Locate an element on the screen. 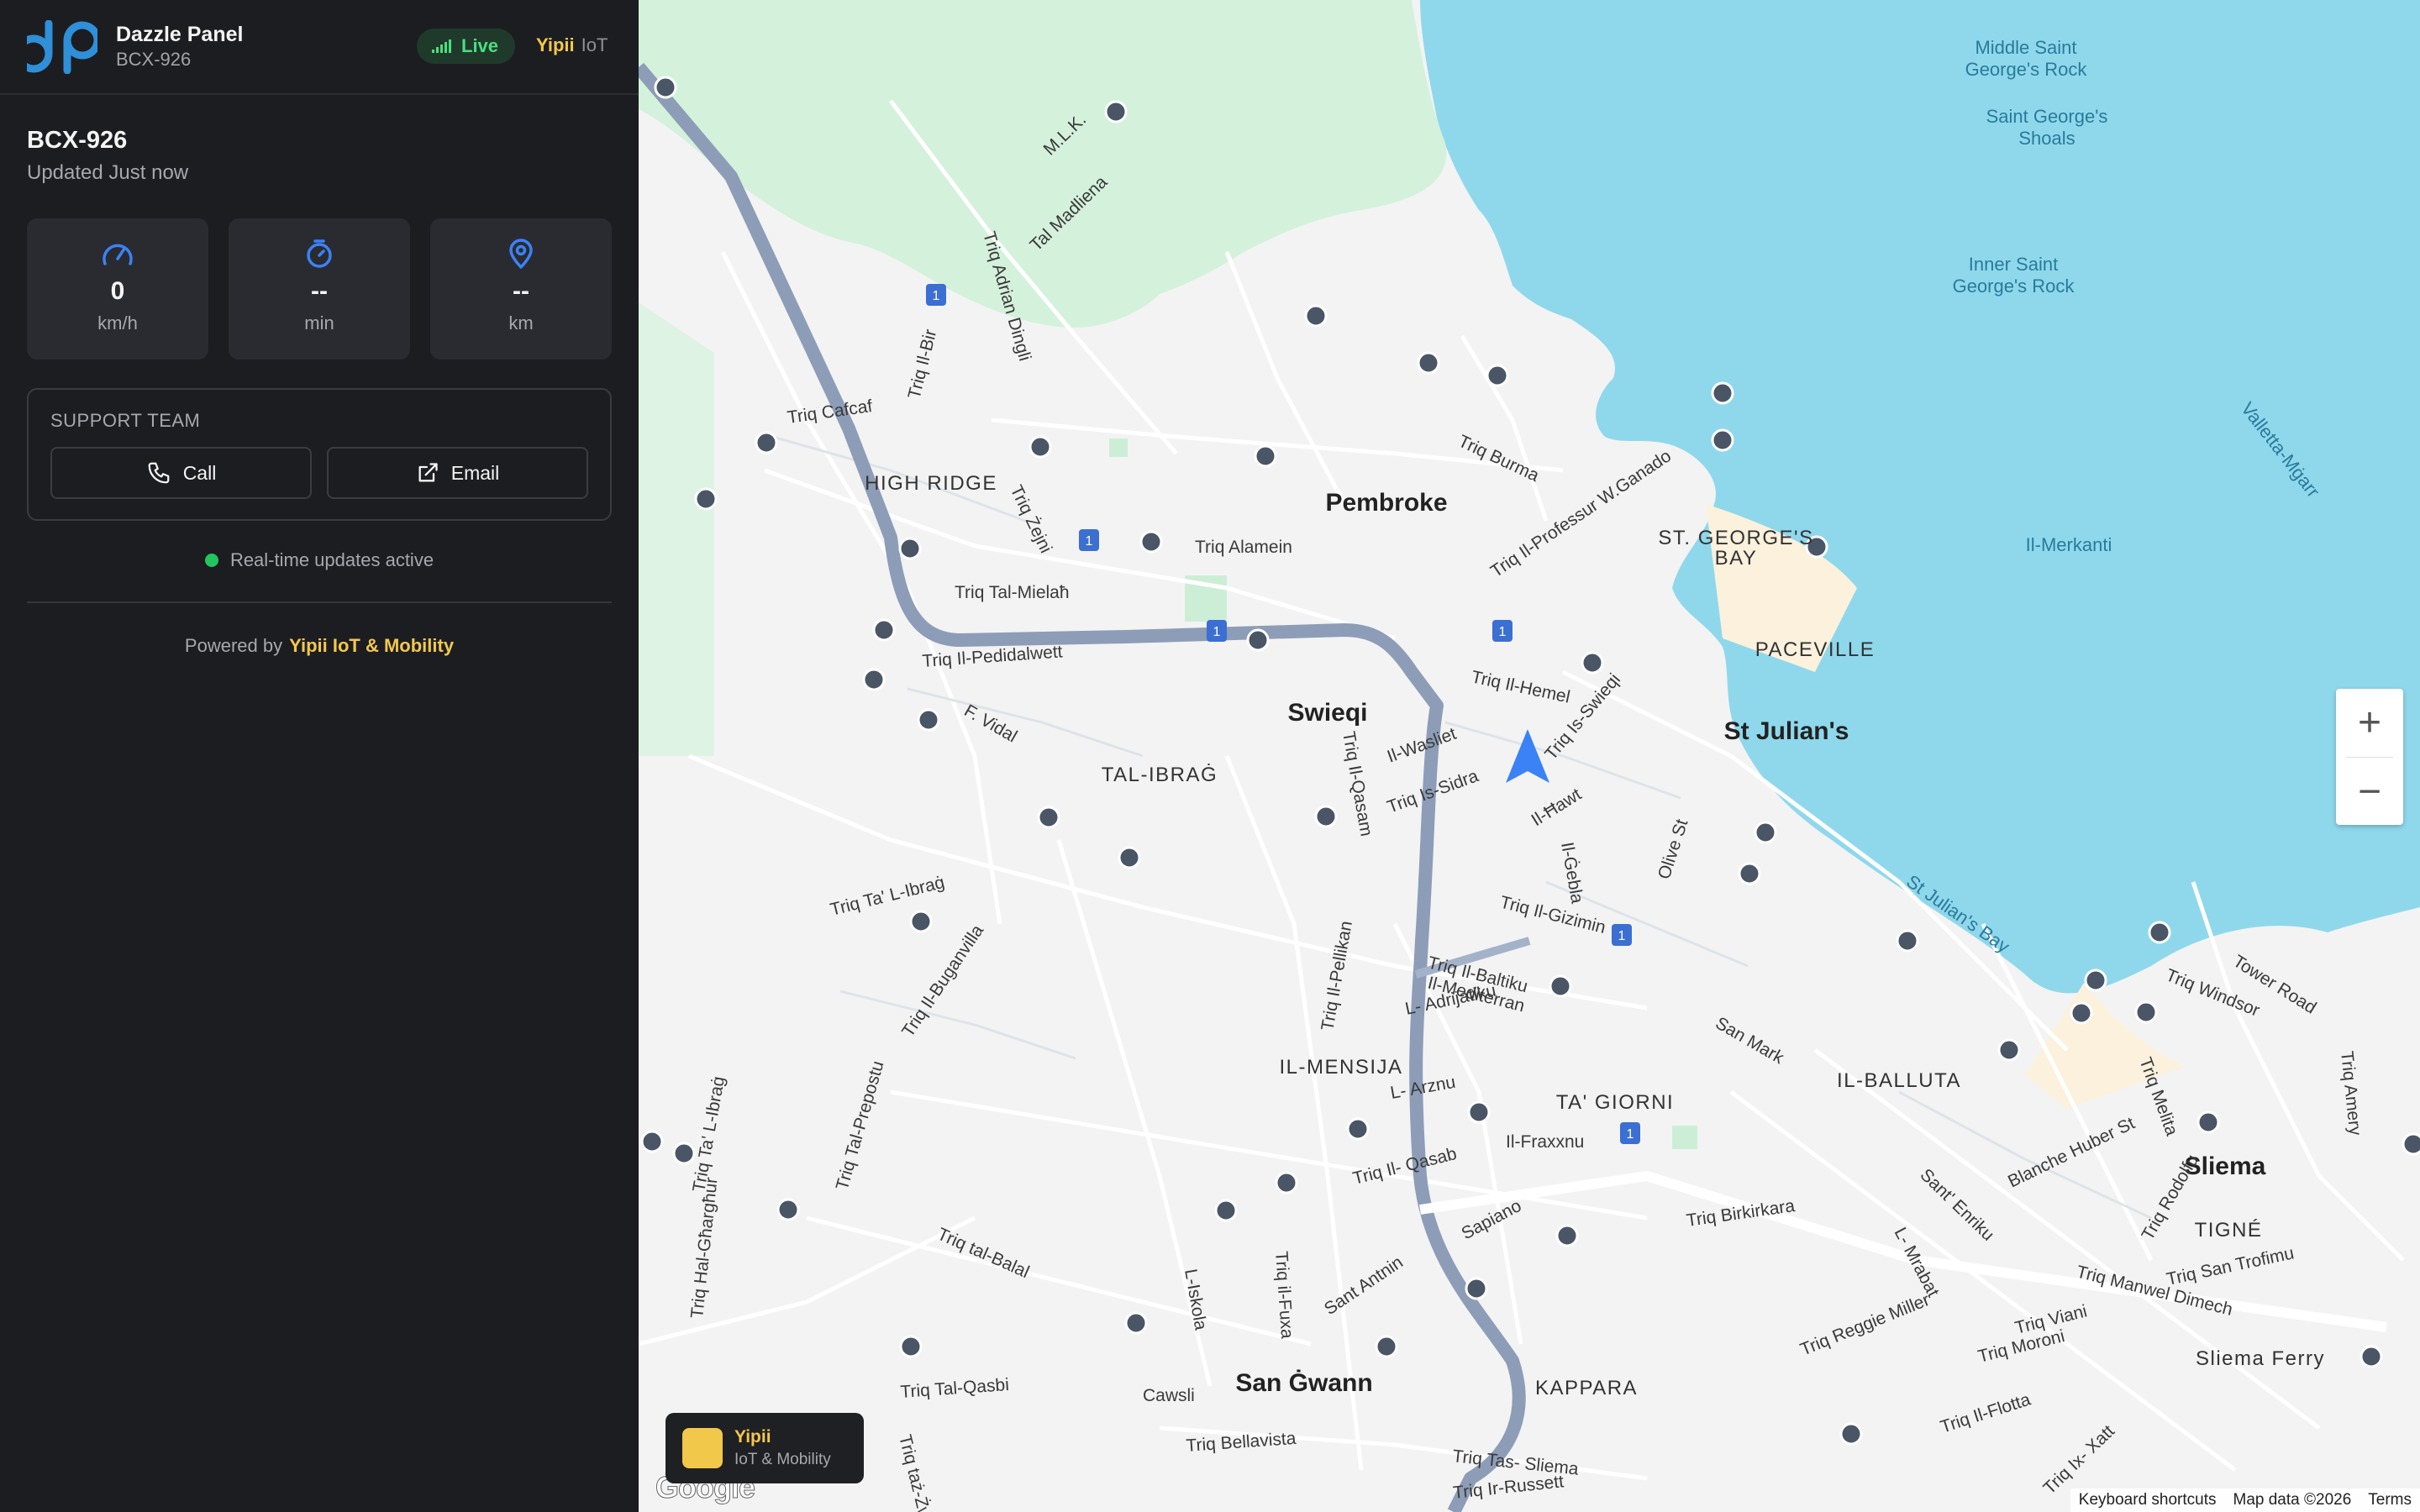  map-label: Swieqi is located at coordinates (1327, 713).